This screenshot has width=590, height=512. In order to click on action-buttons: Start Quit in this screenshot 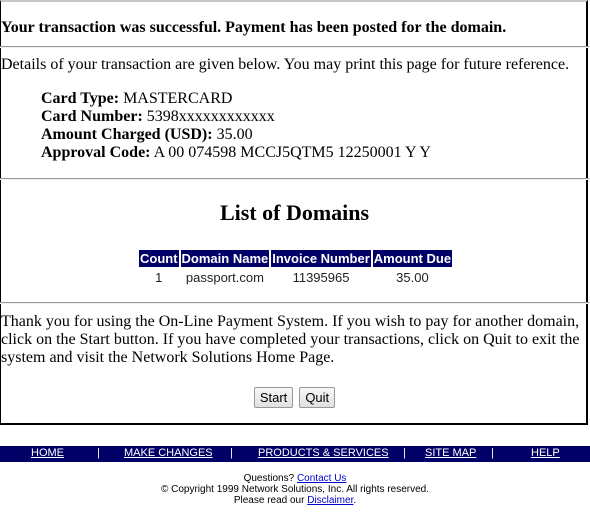, I will do `click(294, 397)`.